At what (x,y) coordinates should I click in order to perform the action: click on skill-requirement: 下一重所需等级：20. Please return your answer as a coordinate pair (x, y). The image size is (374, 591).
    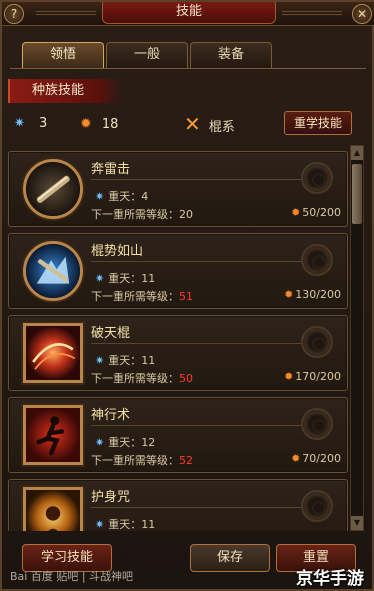
    Looking at the image, I should click on (142, 214).